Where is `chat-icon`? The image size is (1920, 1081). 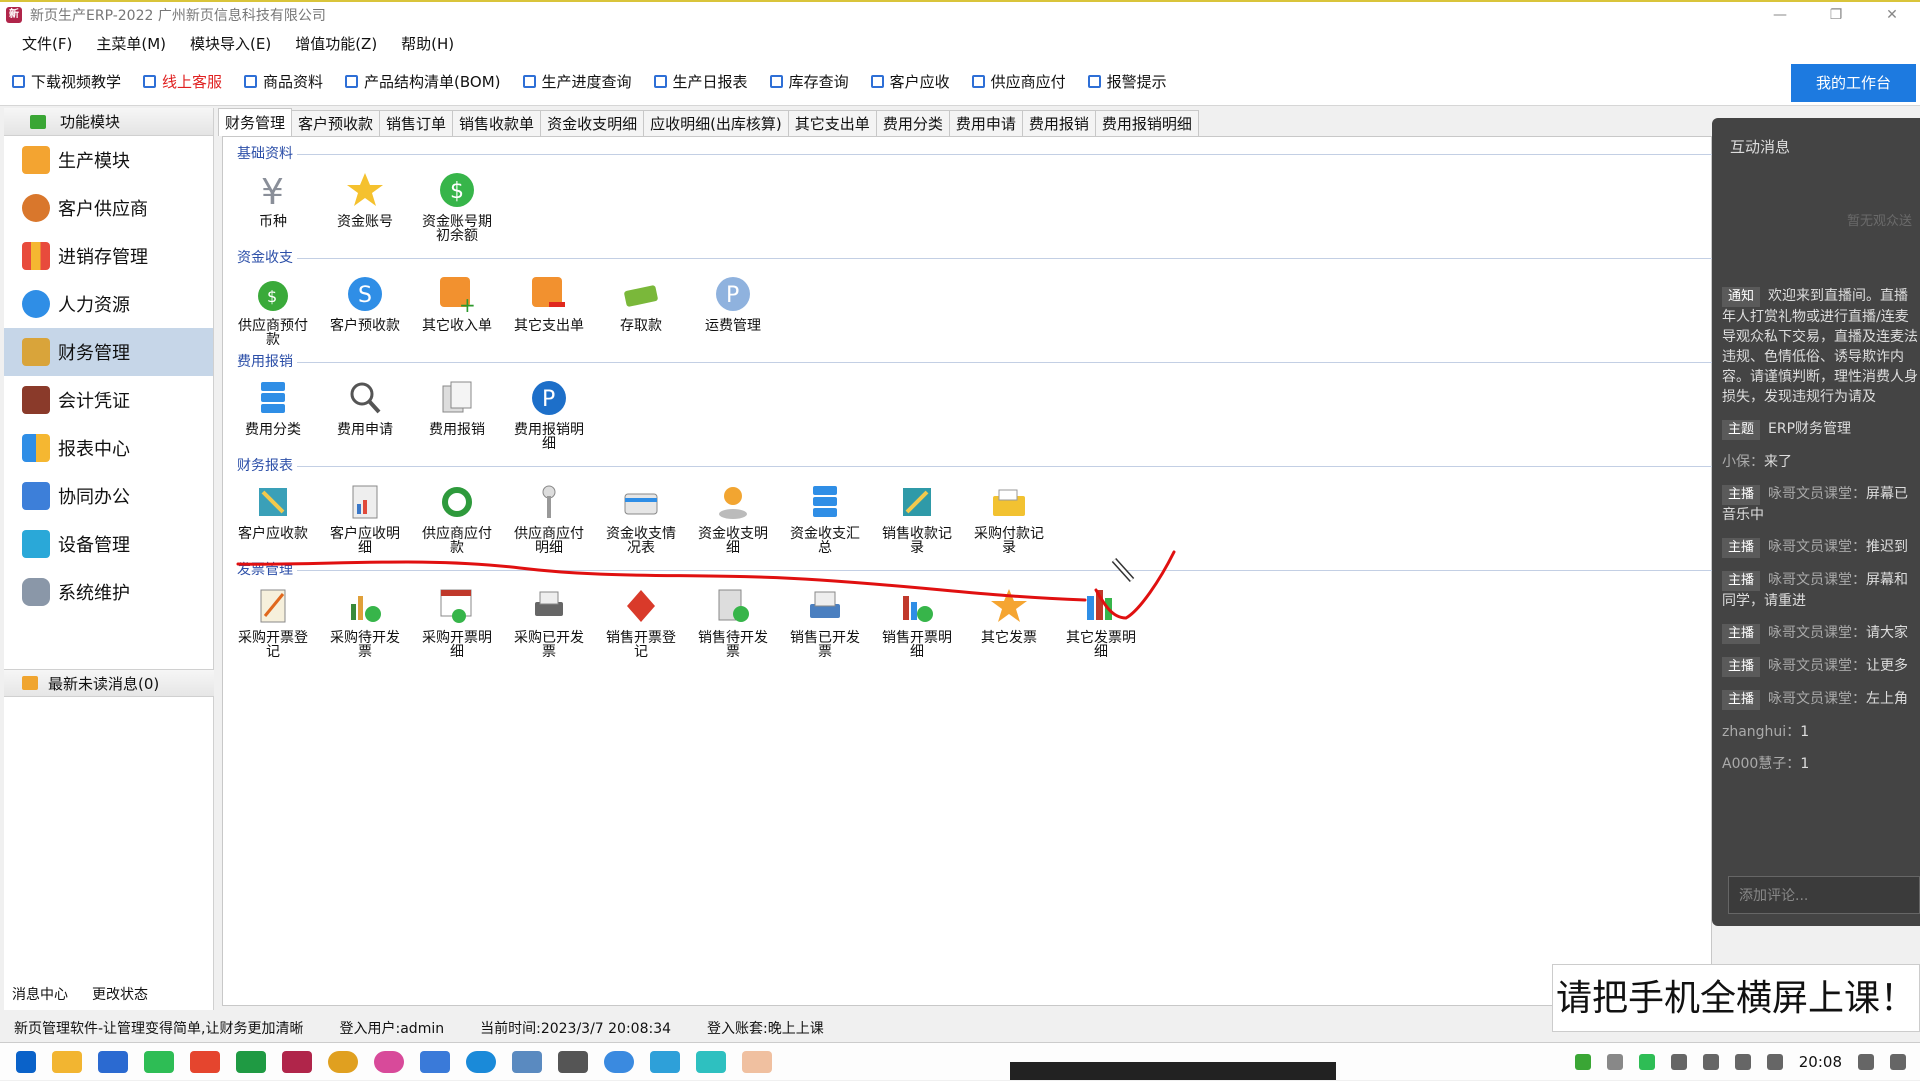
chat-icon is located at coordinates (665, 1061).